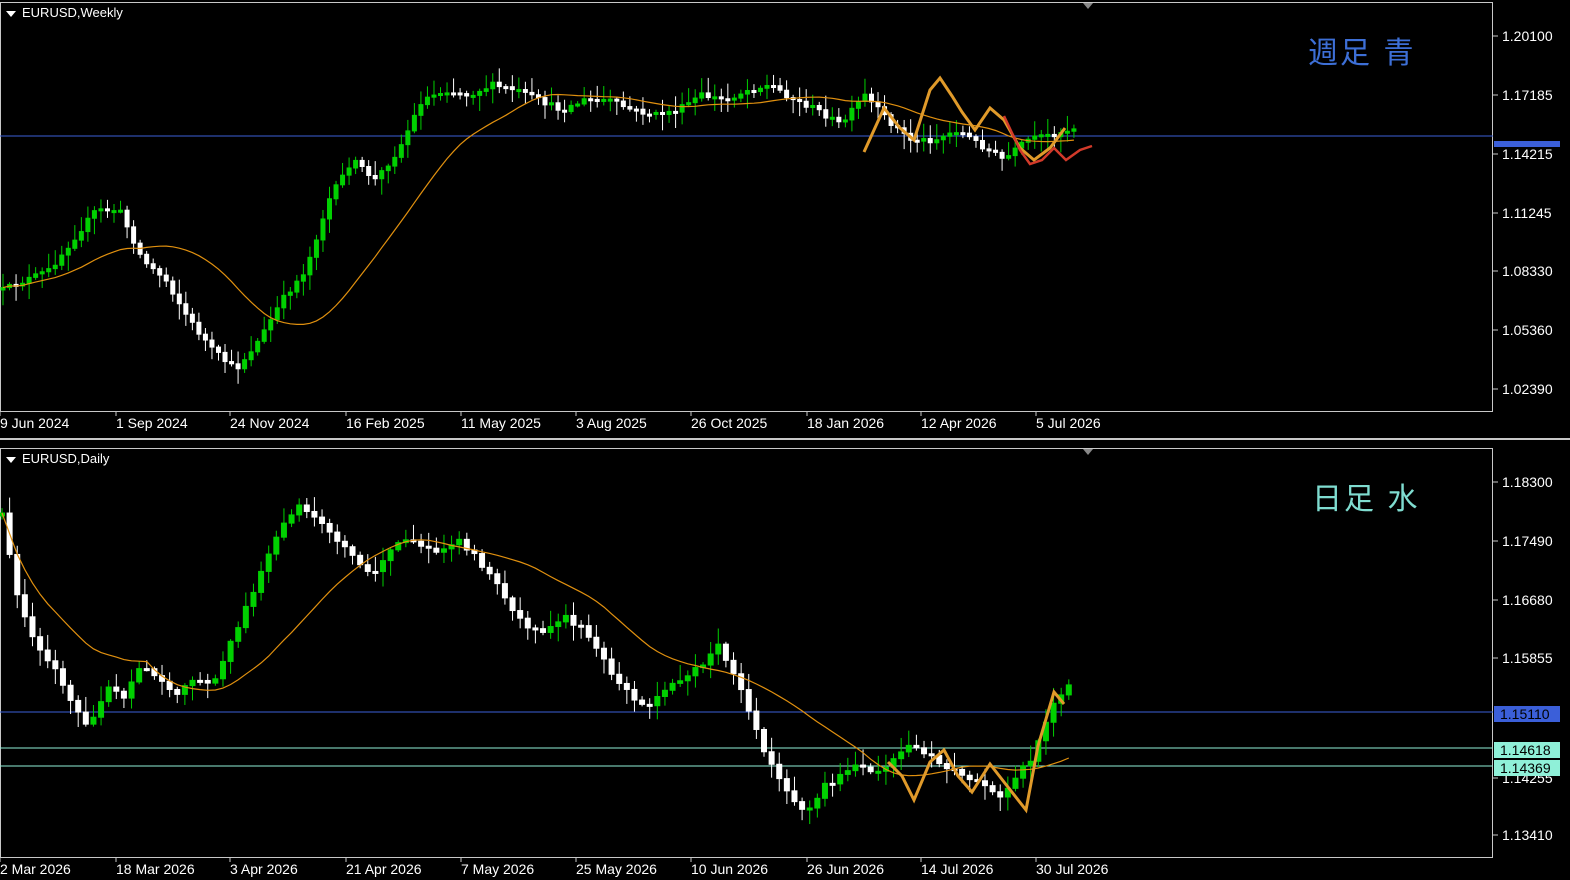 Image resolution: width=1570 pixels, height=880 pixels. I want to click on y-axis-label: 1.14215, so click(1527, 154).